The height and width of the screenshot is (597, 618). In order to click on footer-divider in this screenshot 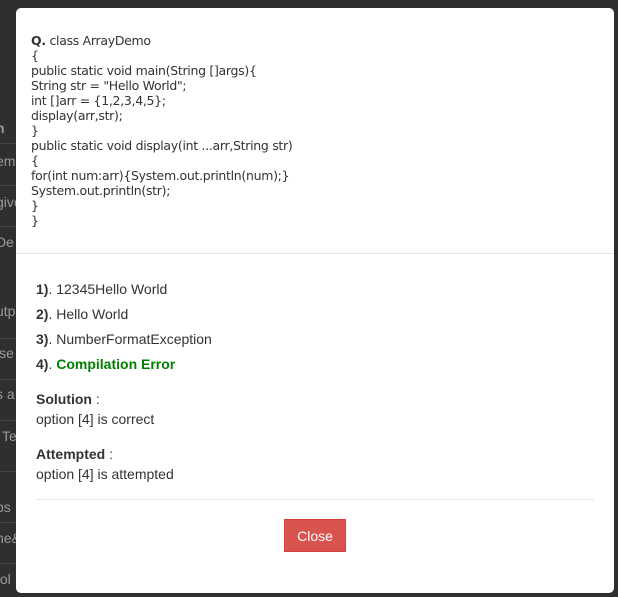, I will do `click(315, 499)`.